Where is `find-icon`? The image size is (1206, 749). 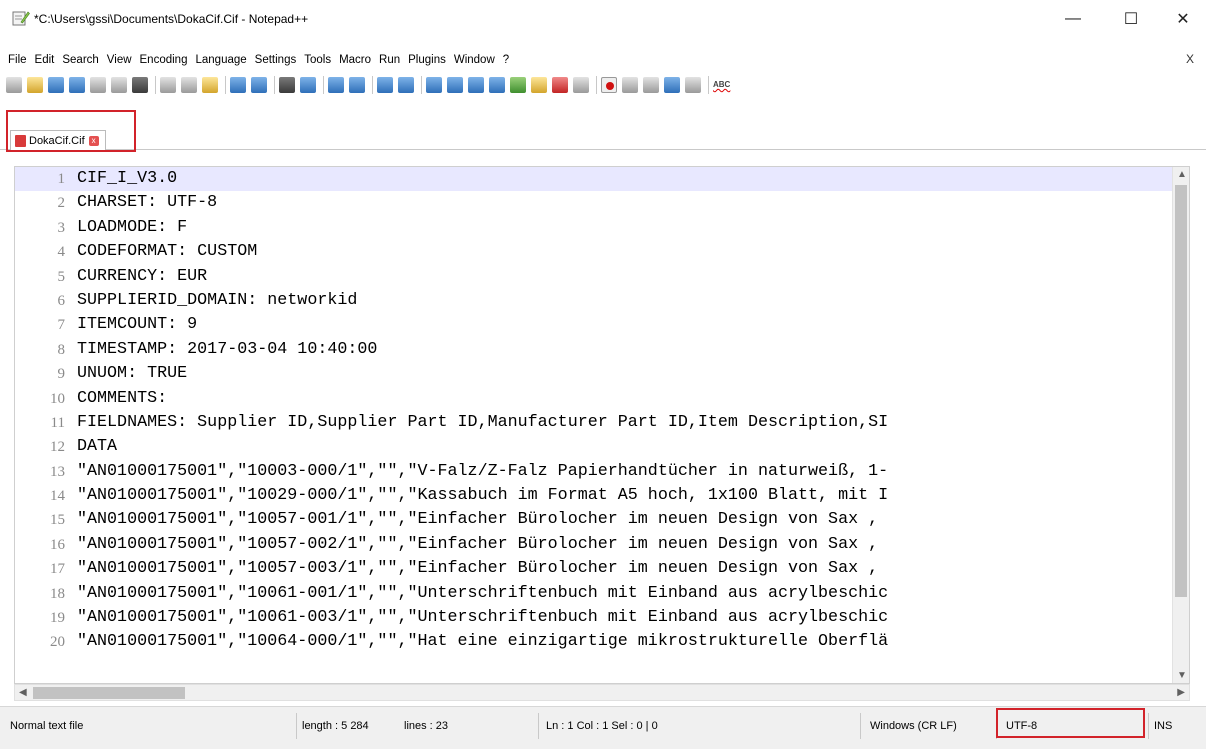 find-icon is located at coordinates (287, 85).